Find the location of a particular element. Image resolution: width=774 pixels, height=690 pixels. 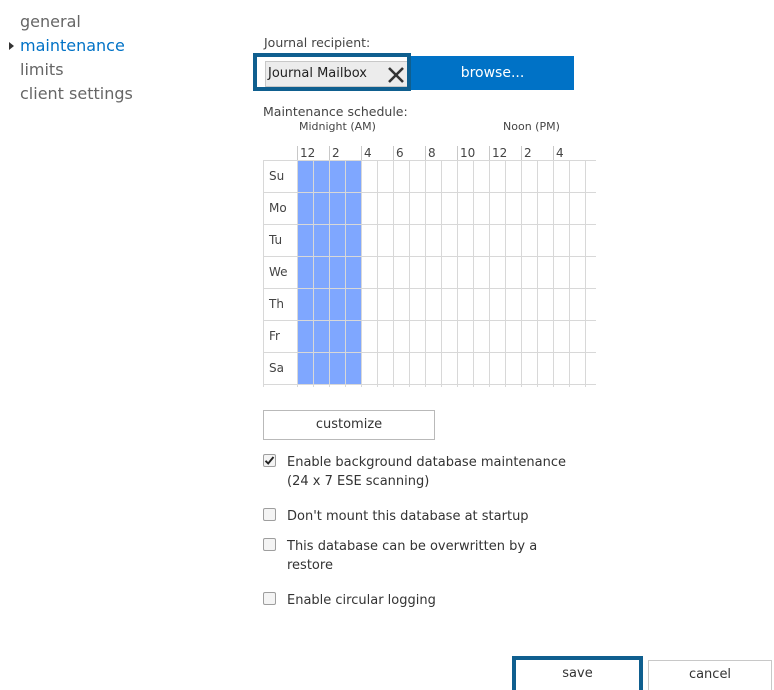

overwrite-restore-checkbox is located at coordinates (269, 544).